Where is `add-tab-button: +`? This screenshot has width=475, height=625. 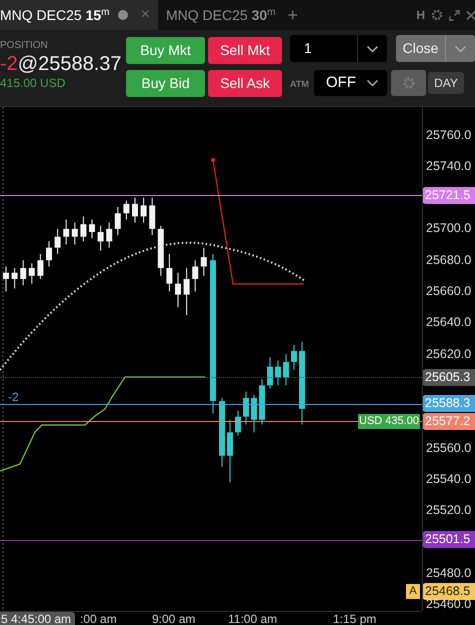 add-tab-button: + is located at coordinates (293, 15).